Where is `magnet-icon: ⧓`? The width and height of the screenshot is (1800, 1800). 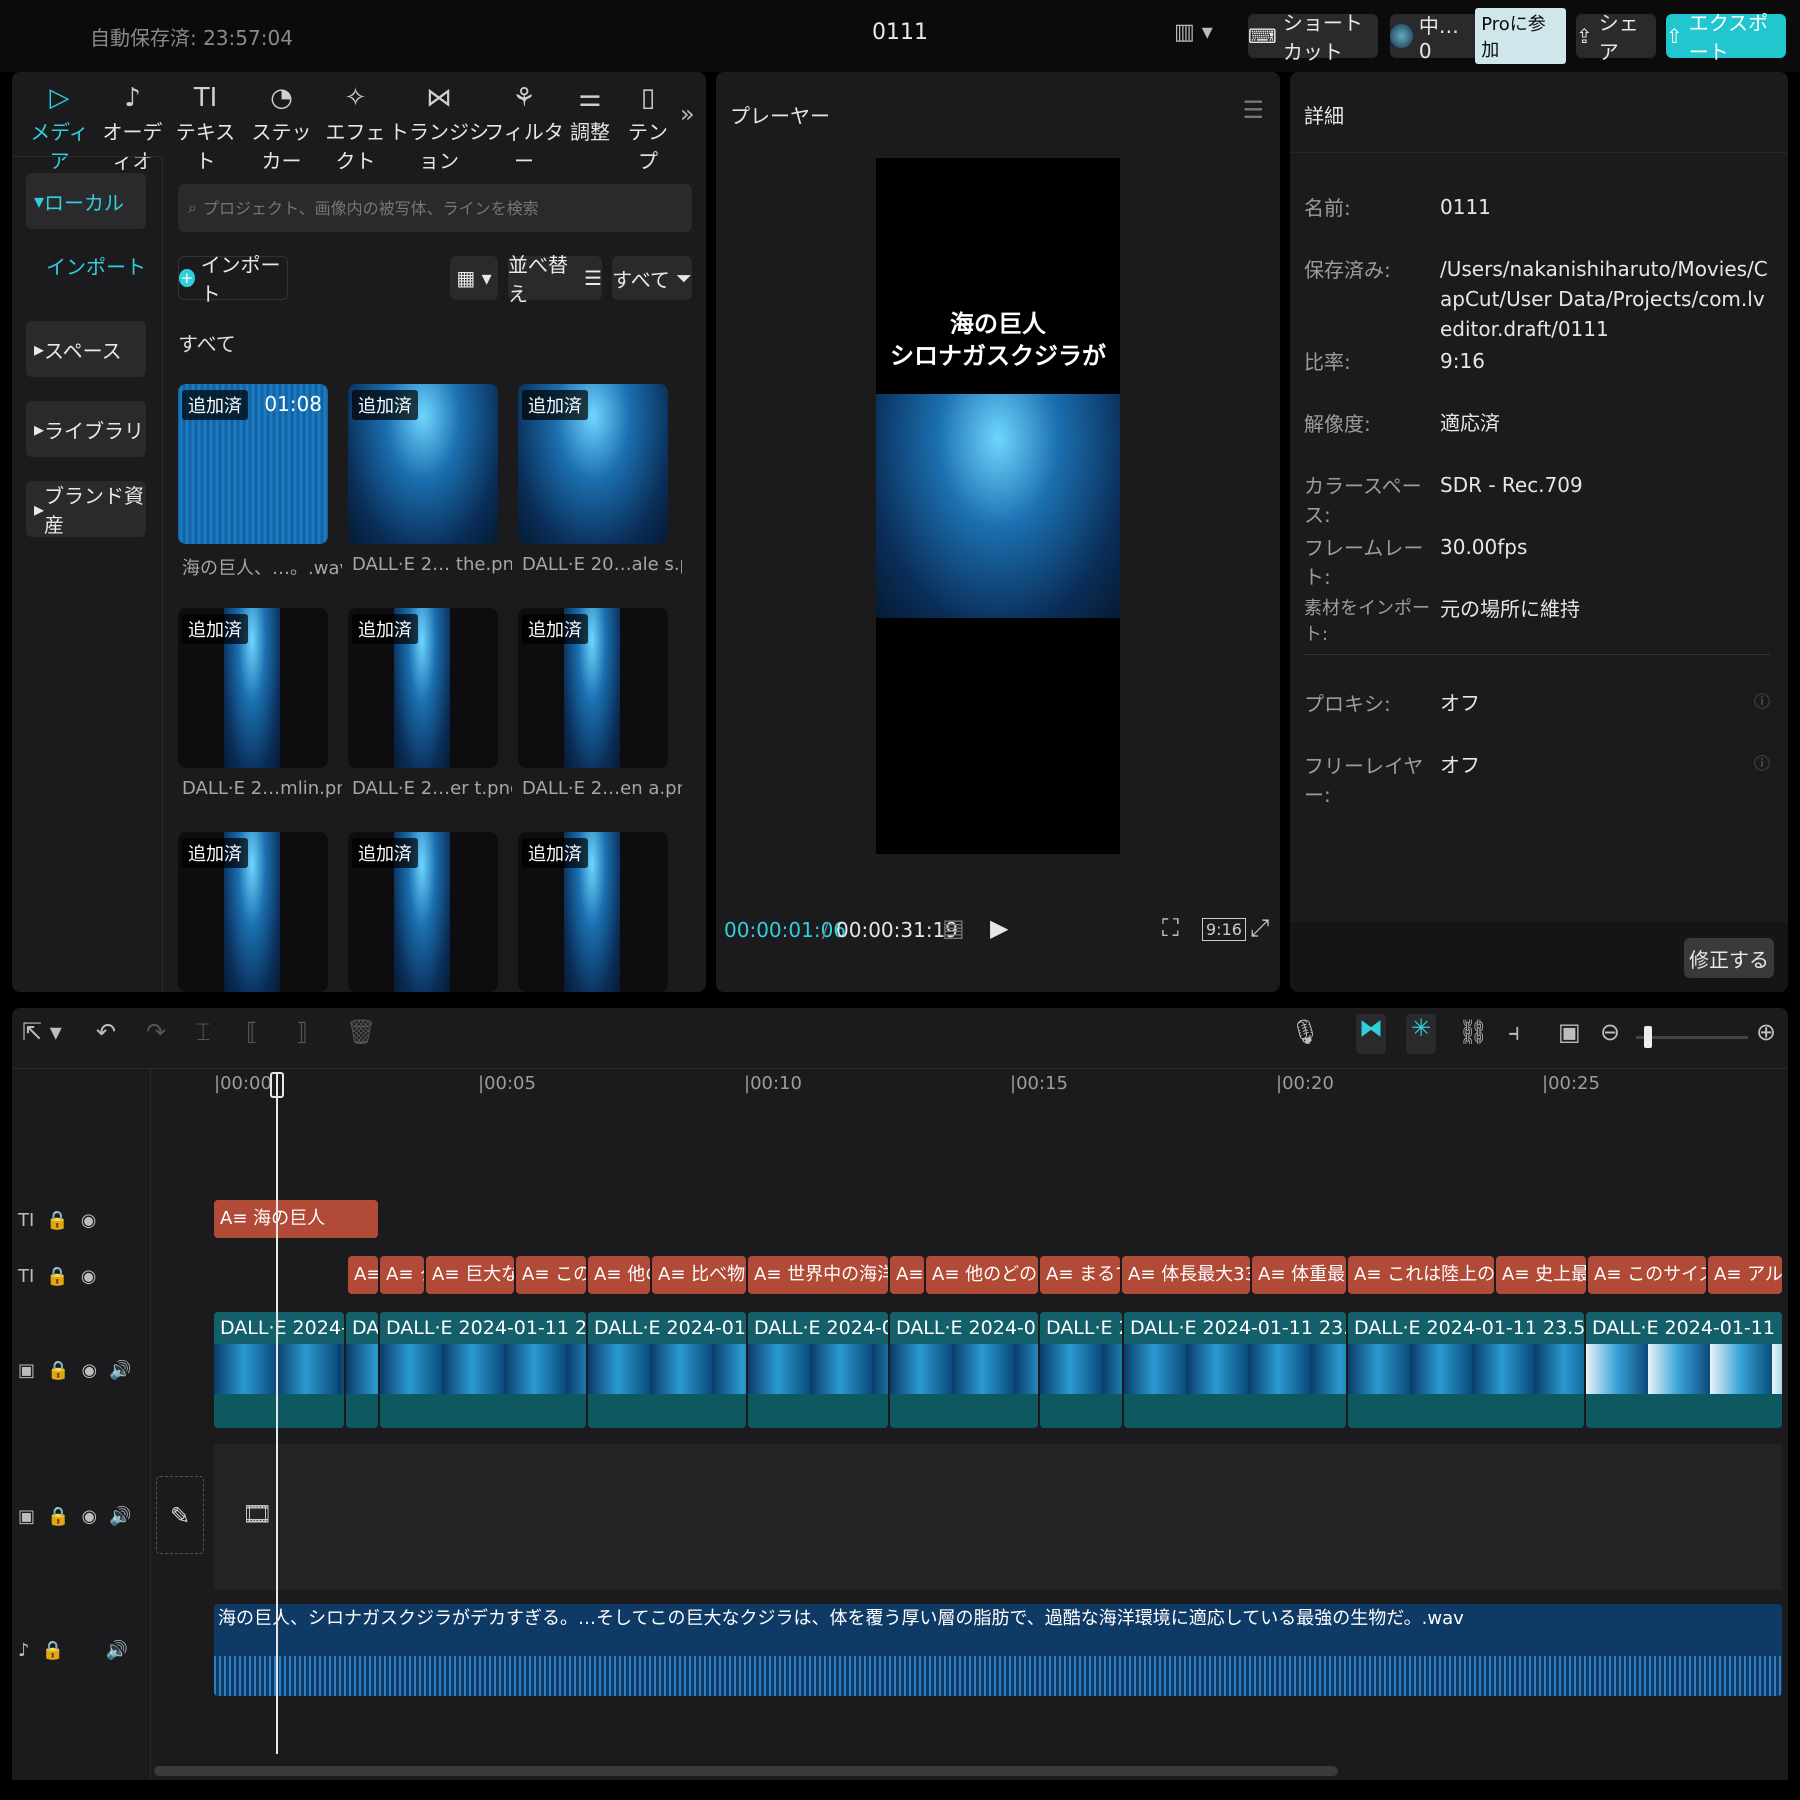
magnet-icon: ⧓ is located at coordinates (1371, 1034).